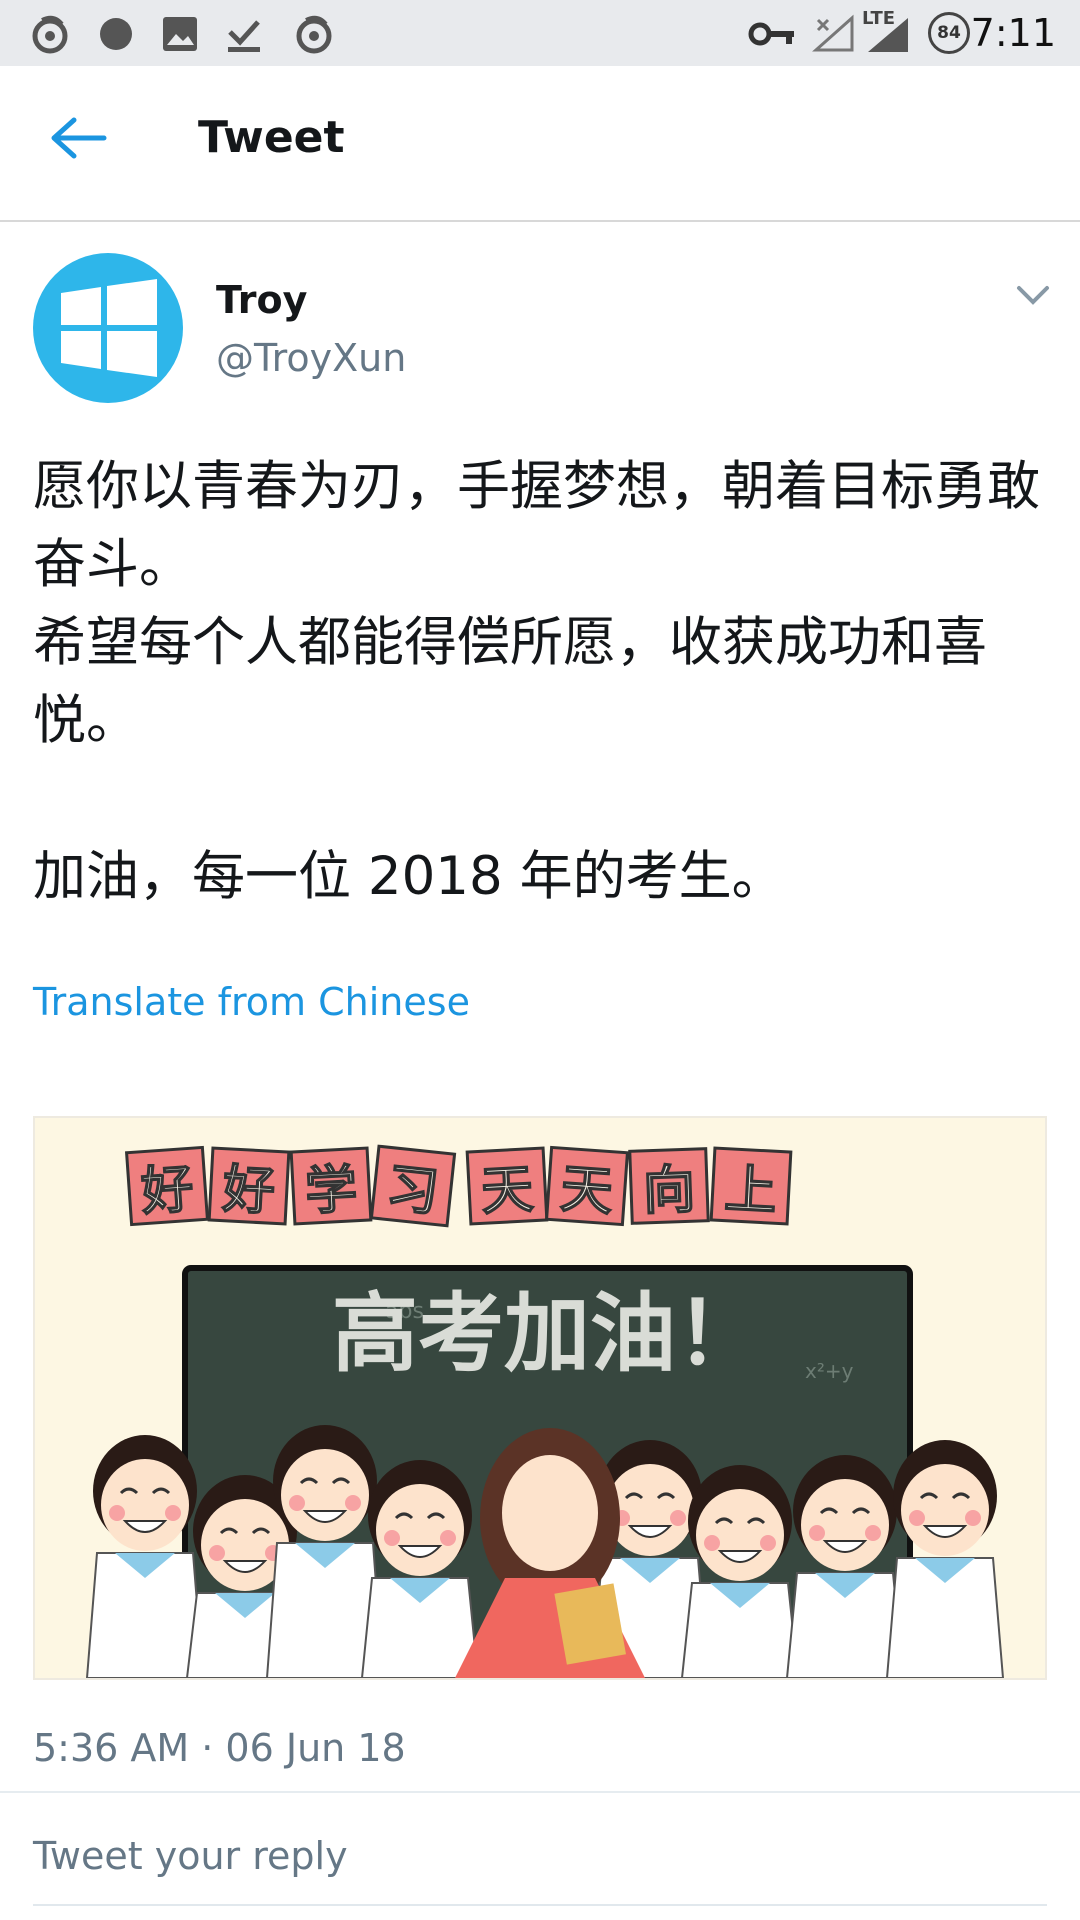  What do you see at coordinates (879, 18) in the screenshot?
I see `network-type: LTE` at bounding box center [879, 18].